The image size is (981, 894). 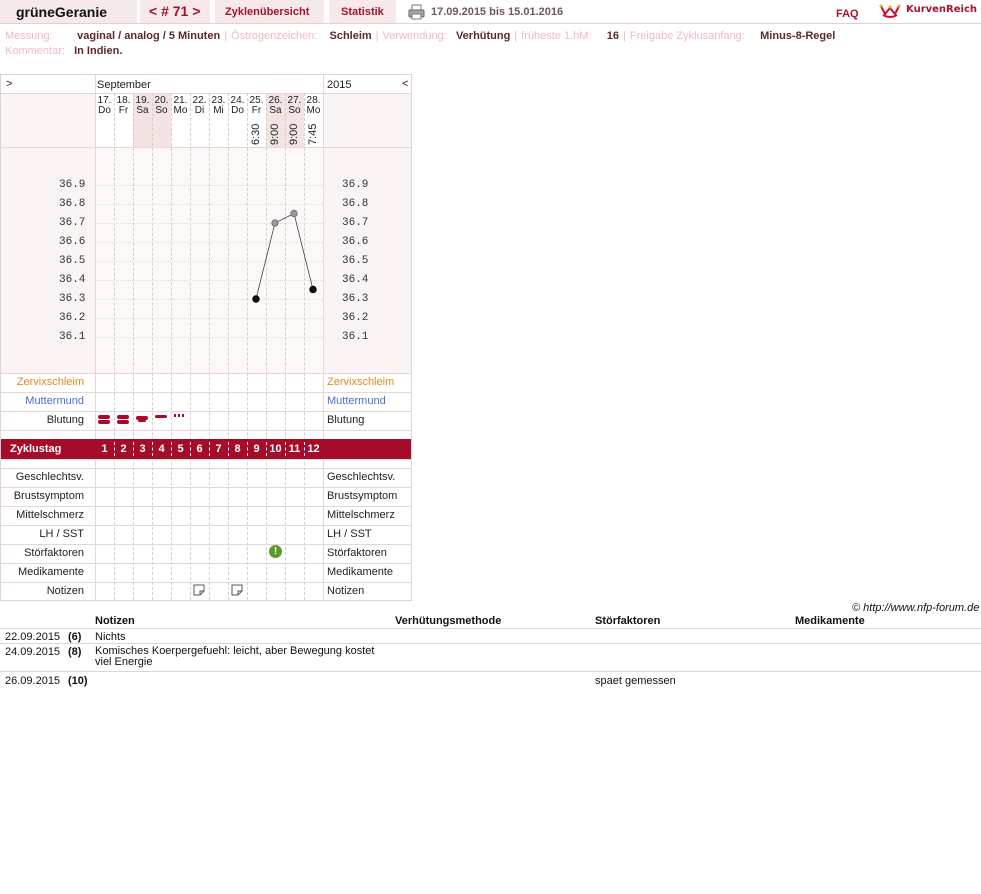 I want to click on cycle-day-number: 9, so click(x=256, y=449).